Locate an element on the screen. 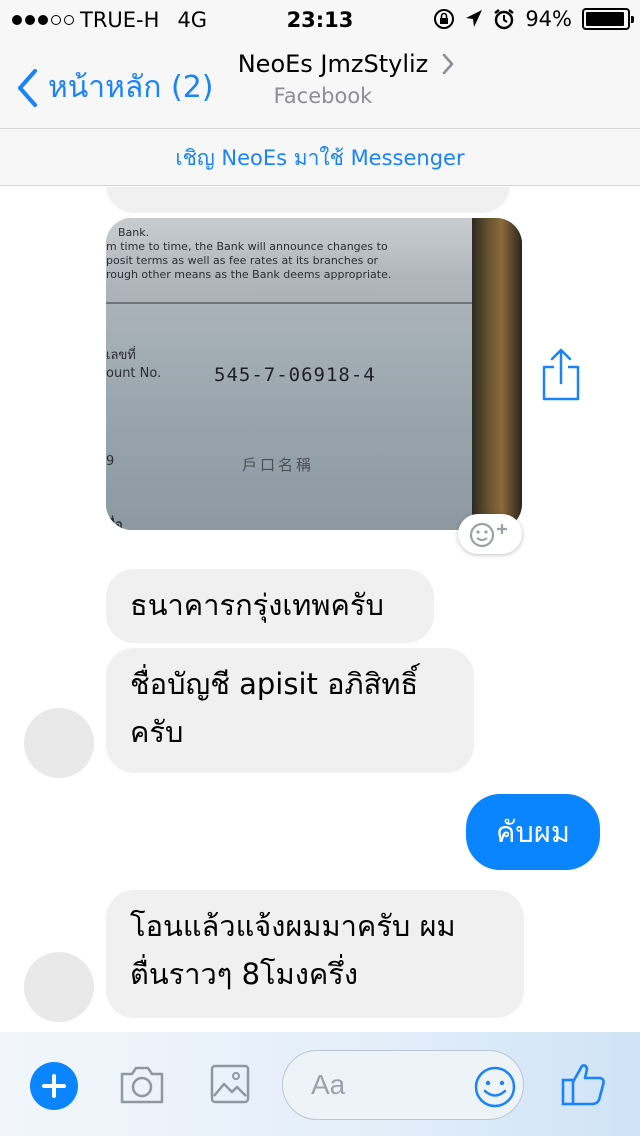 This screenshot has width=640, height=1136. camera-icon is located at coordinates (142, 1085).